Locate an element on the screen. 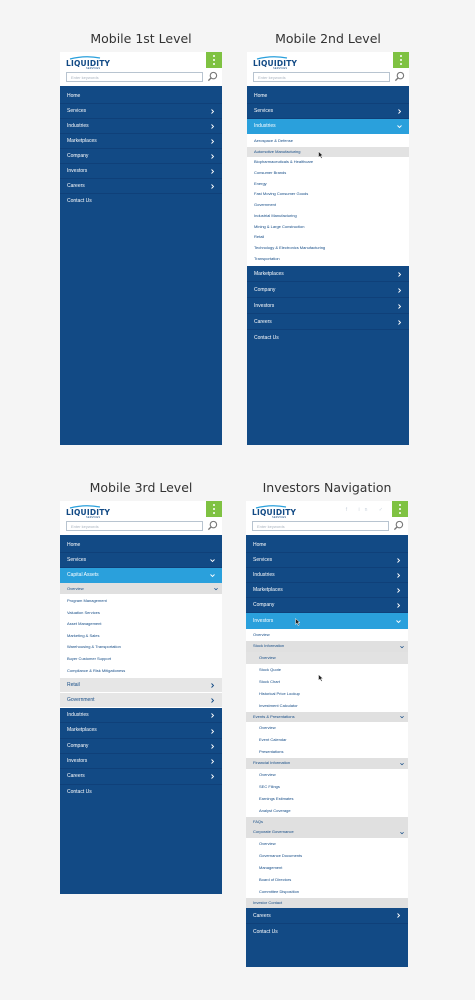  submenu-link-industrial-manufacturing: Industrial Manufacturing is located at coordinates (328, 216).